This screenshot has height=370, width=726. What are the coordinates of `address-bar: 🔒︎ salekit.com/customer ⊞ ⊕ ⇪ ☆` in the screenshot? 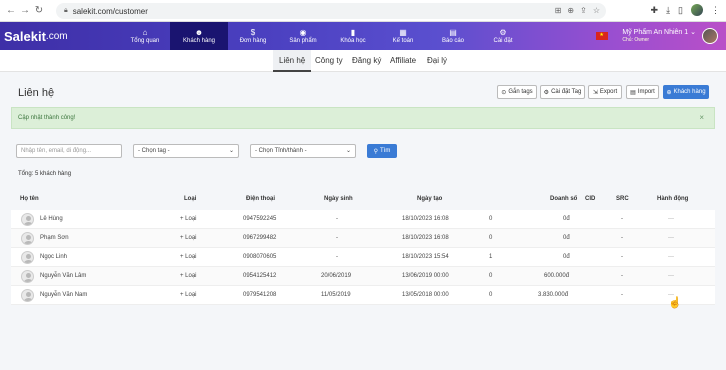 It's located at (331, 11).